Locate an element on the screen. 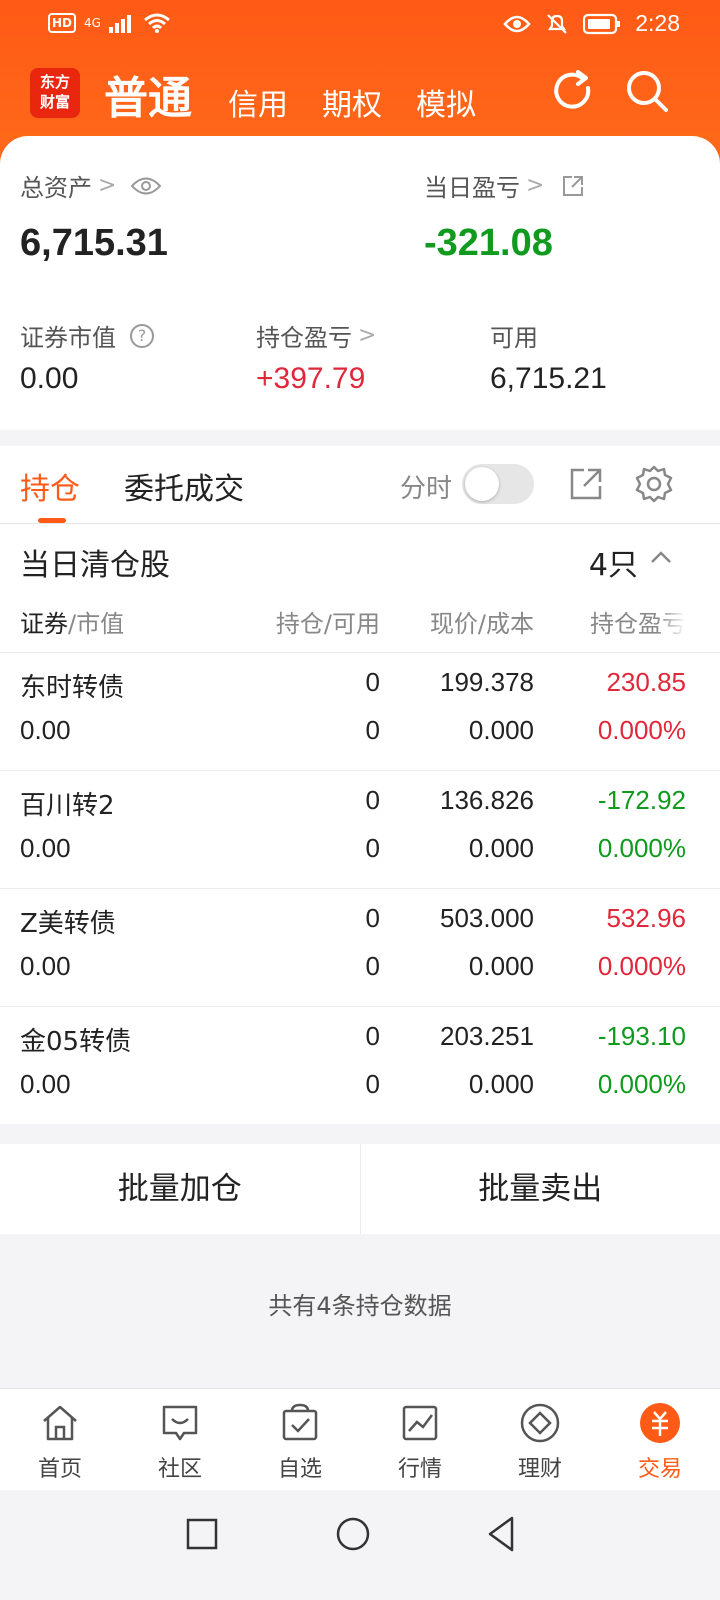  home-icon is located at coordinates (60, 1423).